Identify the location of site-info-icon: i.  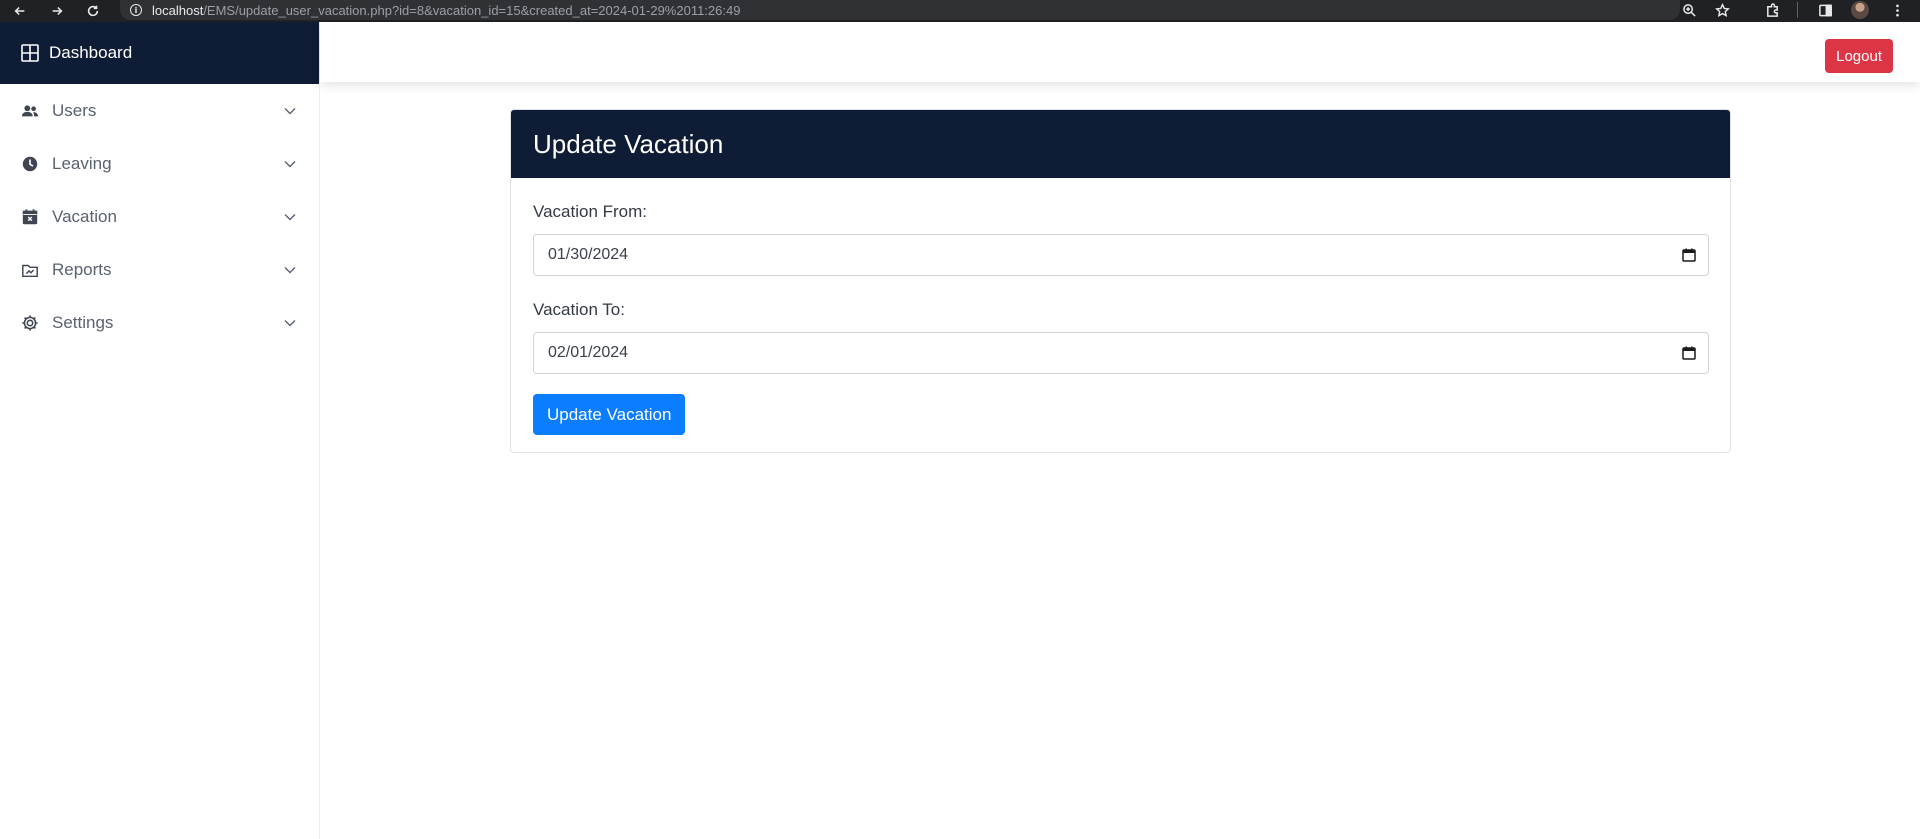
(136, 10).